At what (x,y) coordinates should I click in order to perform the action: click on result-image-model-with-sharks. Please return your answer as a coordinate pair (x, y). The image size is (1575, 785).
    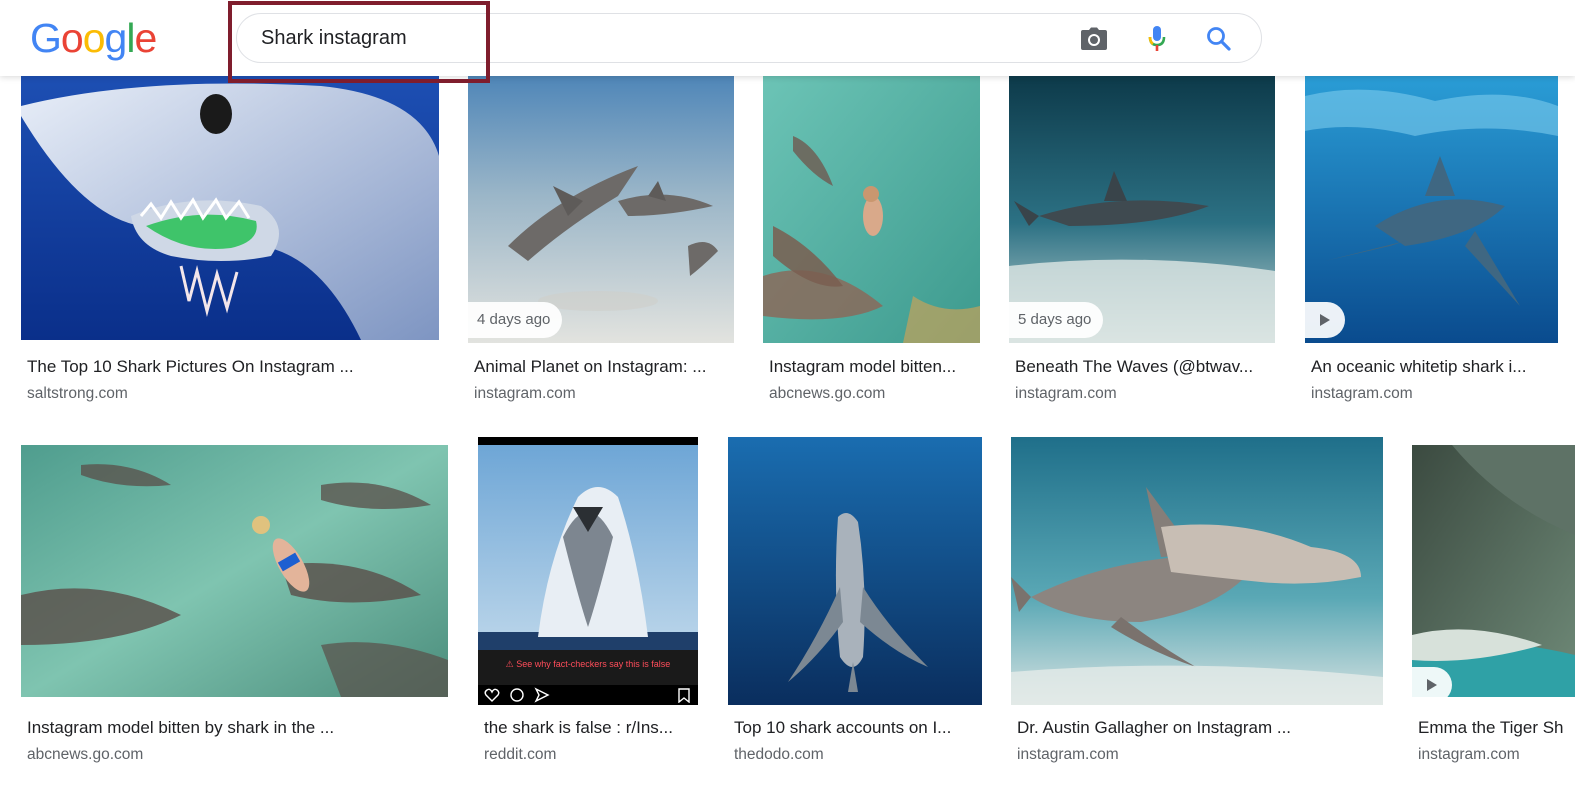
    Looking at the image, I should click on (234, 571).